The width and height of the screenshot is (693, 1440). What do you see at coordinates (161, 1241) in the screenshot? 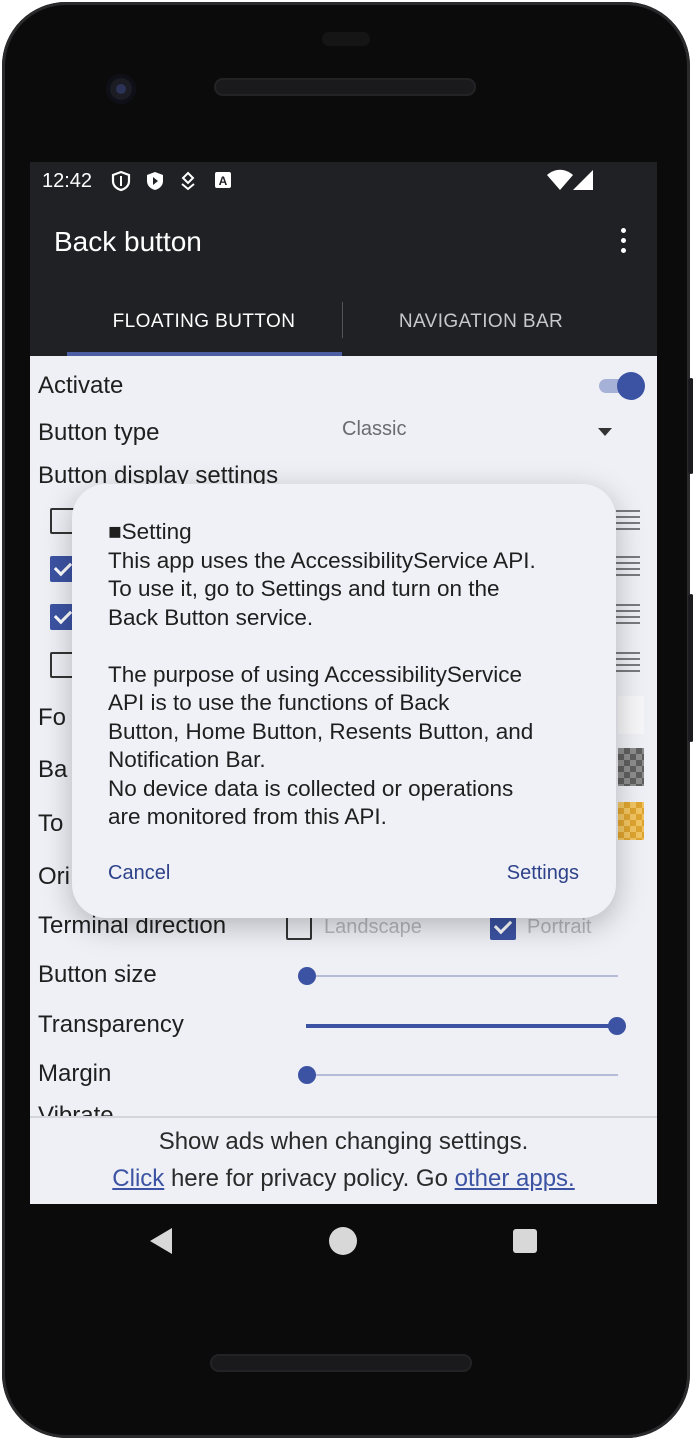
I see `back-icon` at bounding box center [161, 1241].